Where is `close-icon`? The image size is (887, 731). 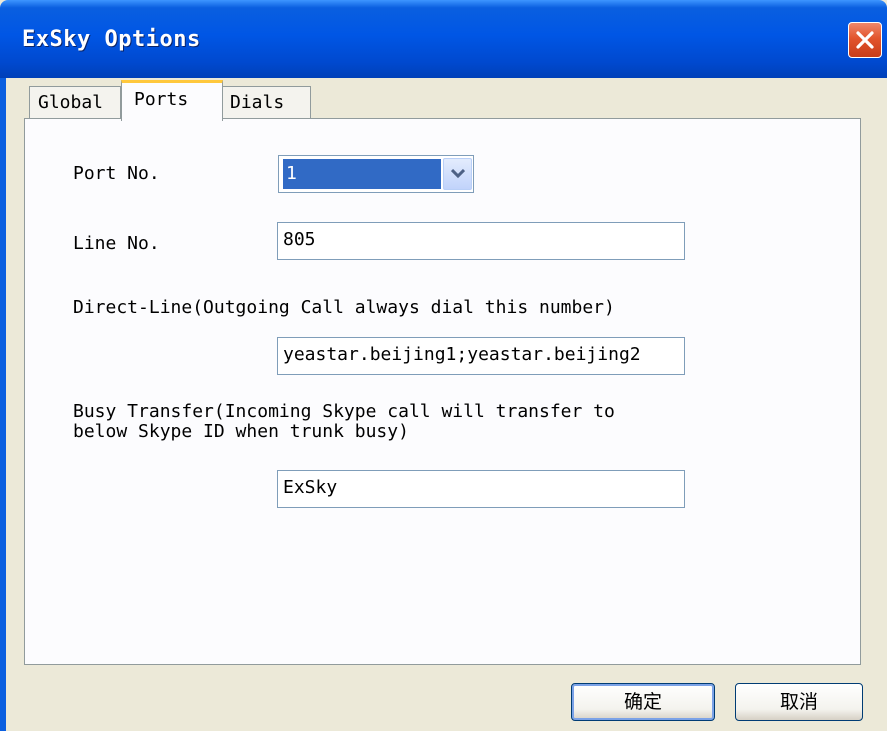
close-icon is located at coordinates (865, 40).